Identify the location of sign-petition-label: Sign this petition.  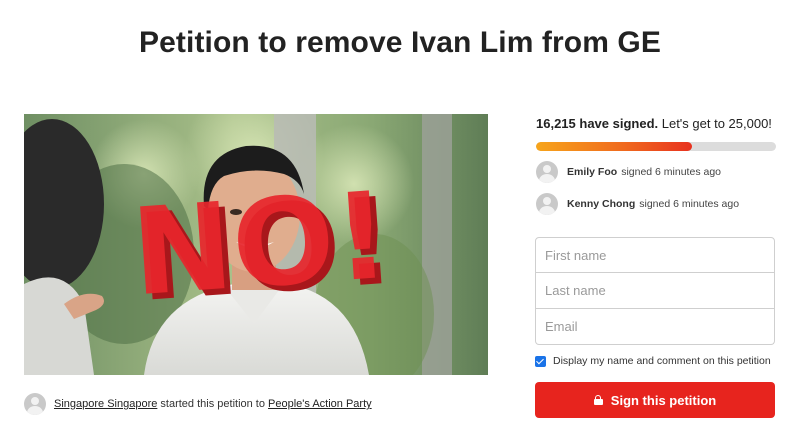
(663, 400).